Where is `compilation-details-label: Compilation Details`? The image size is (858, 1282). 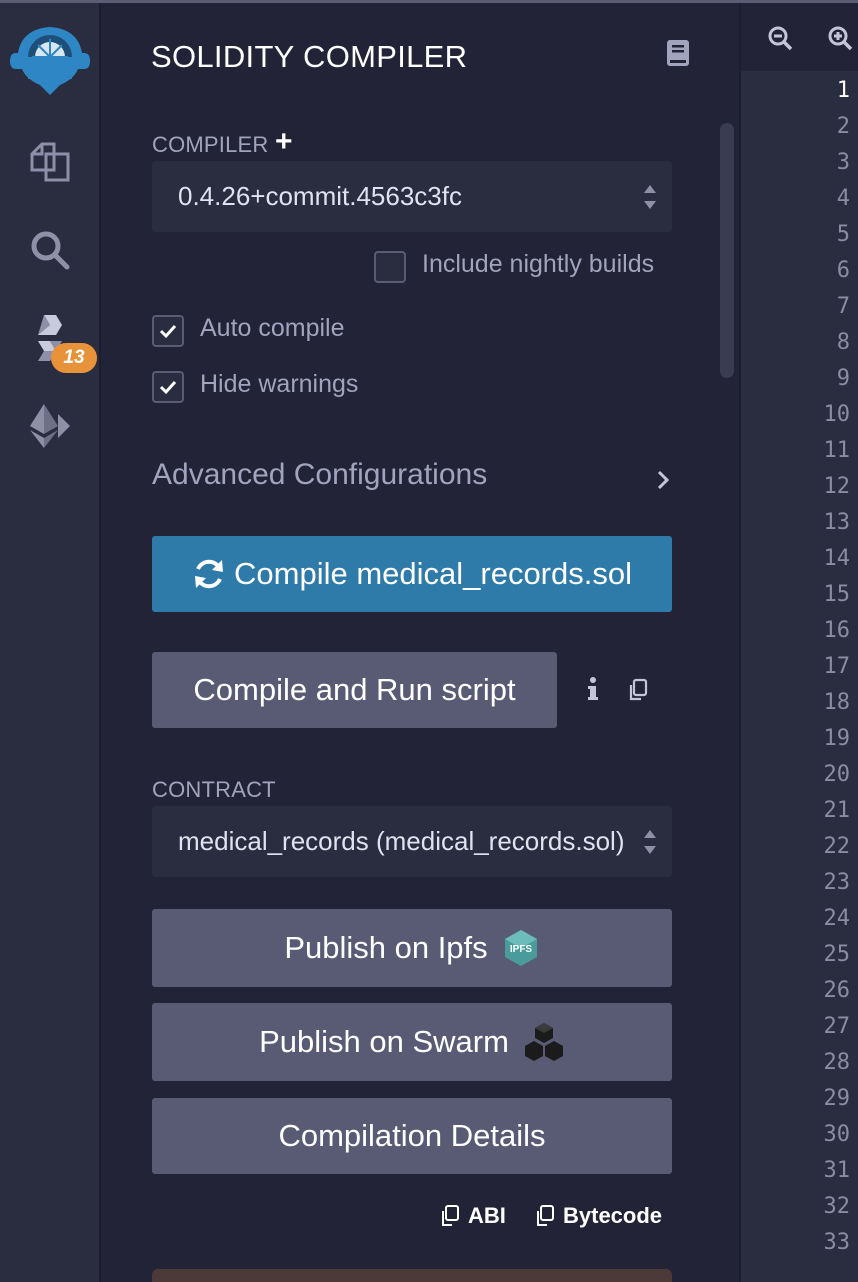 compilation-details-label: Compilation Details is located at coordinates (412, 1135).